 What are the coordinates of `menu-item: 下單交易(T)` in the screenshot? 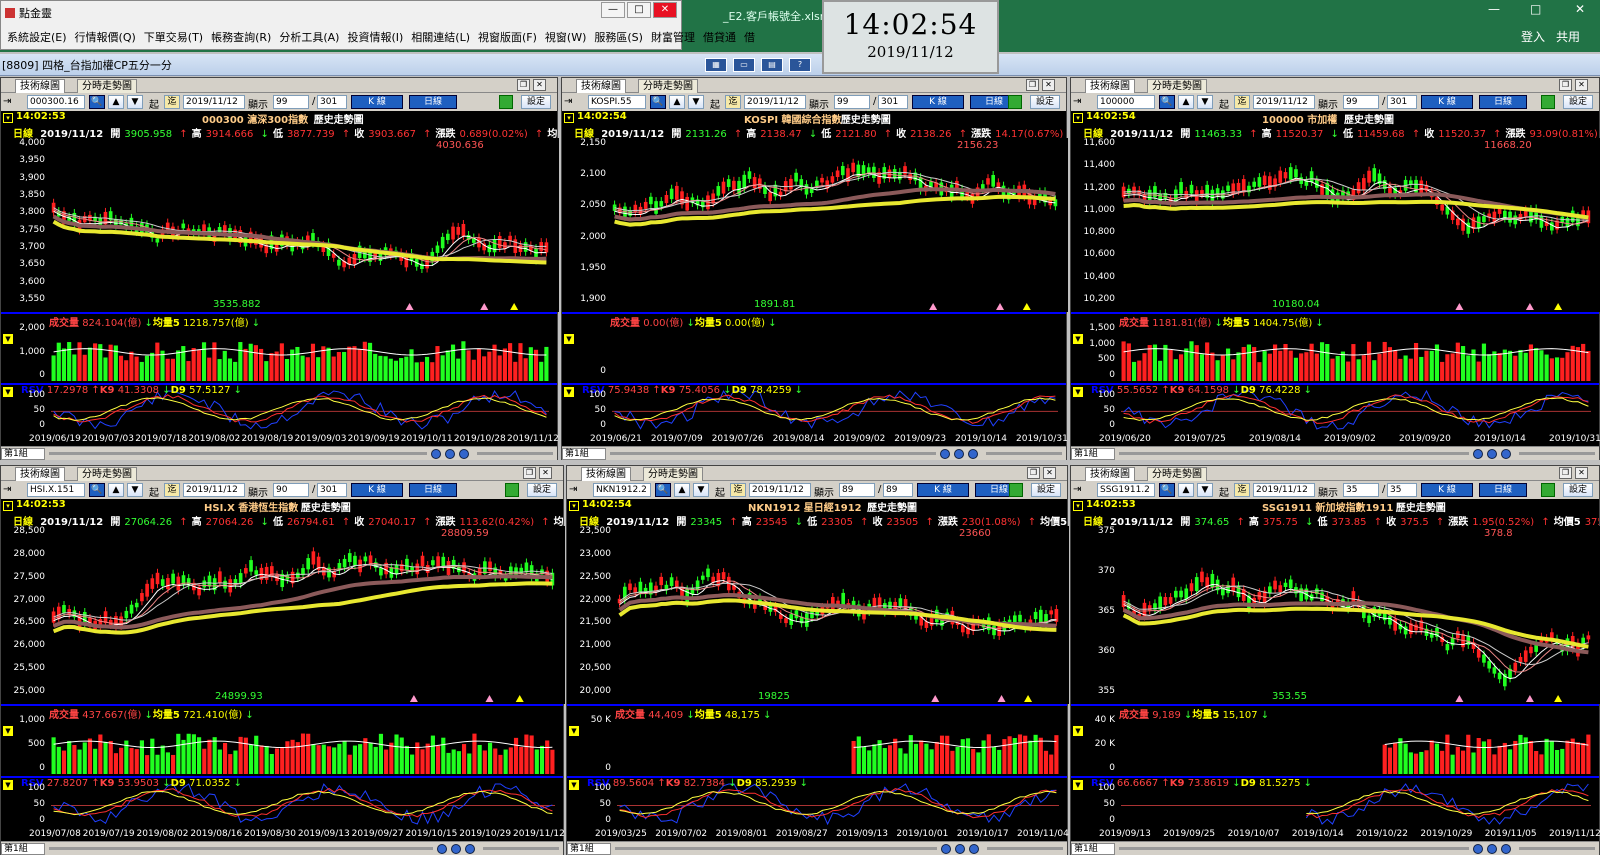 It's located at (173, 37).